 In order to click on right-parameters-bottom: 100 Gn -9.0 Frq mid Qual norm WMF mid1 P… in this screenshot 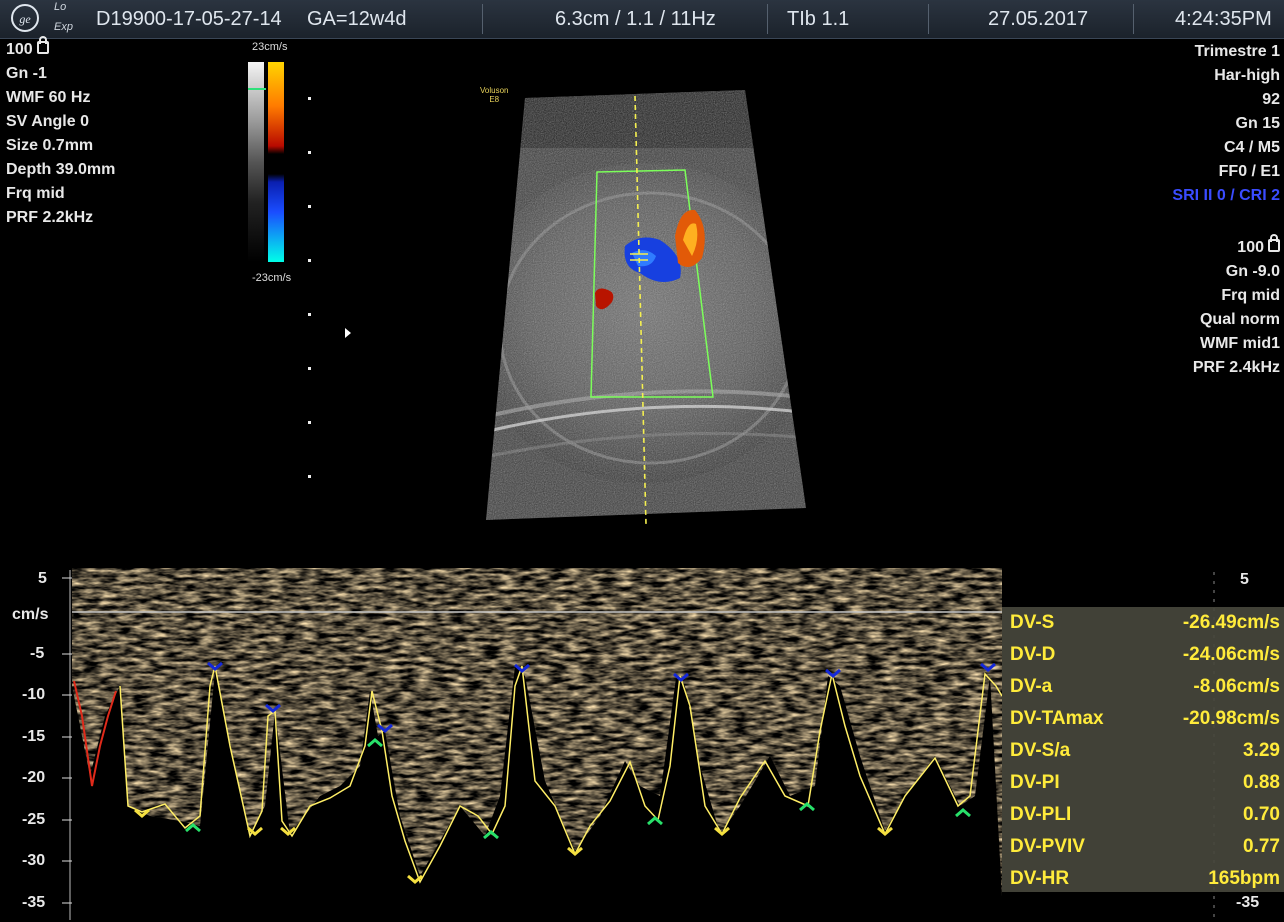, I will do `click(1236, 307)`.